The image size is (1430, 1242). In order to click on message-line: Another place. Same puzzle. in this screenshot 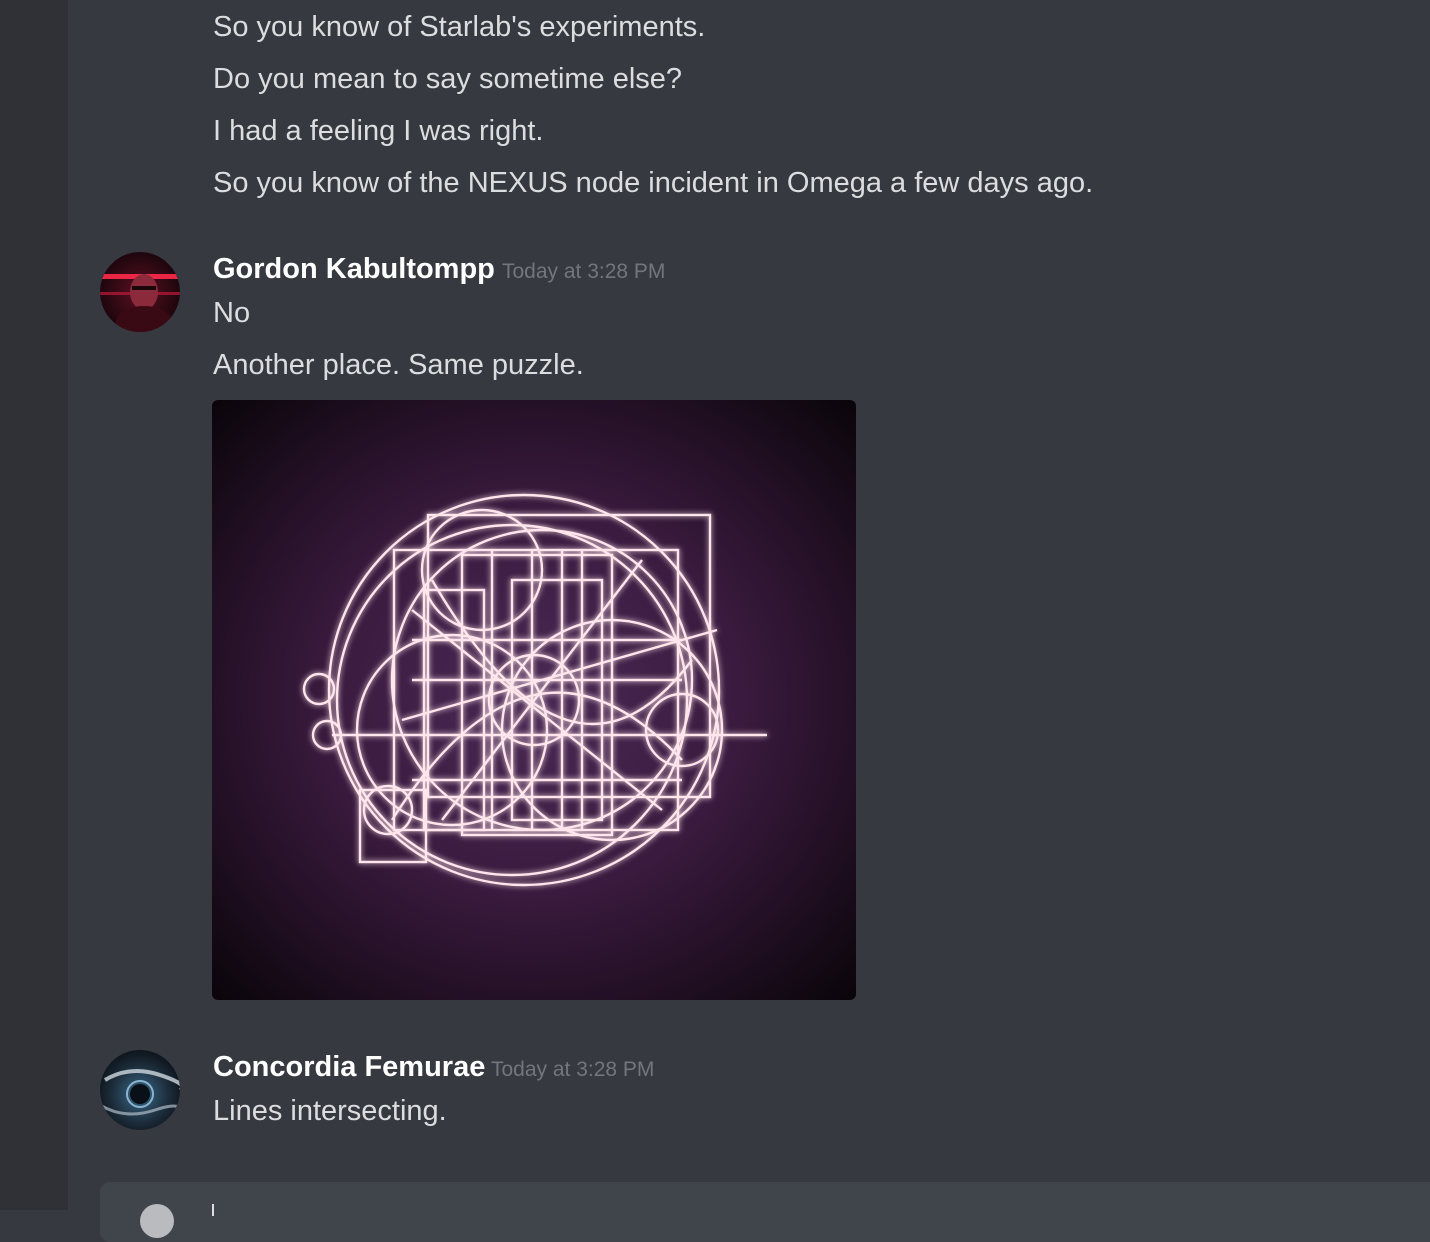, I will do `click(398, 365)`.